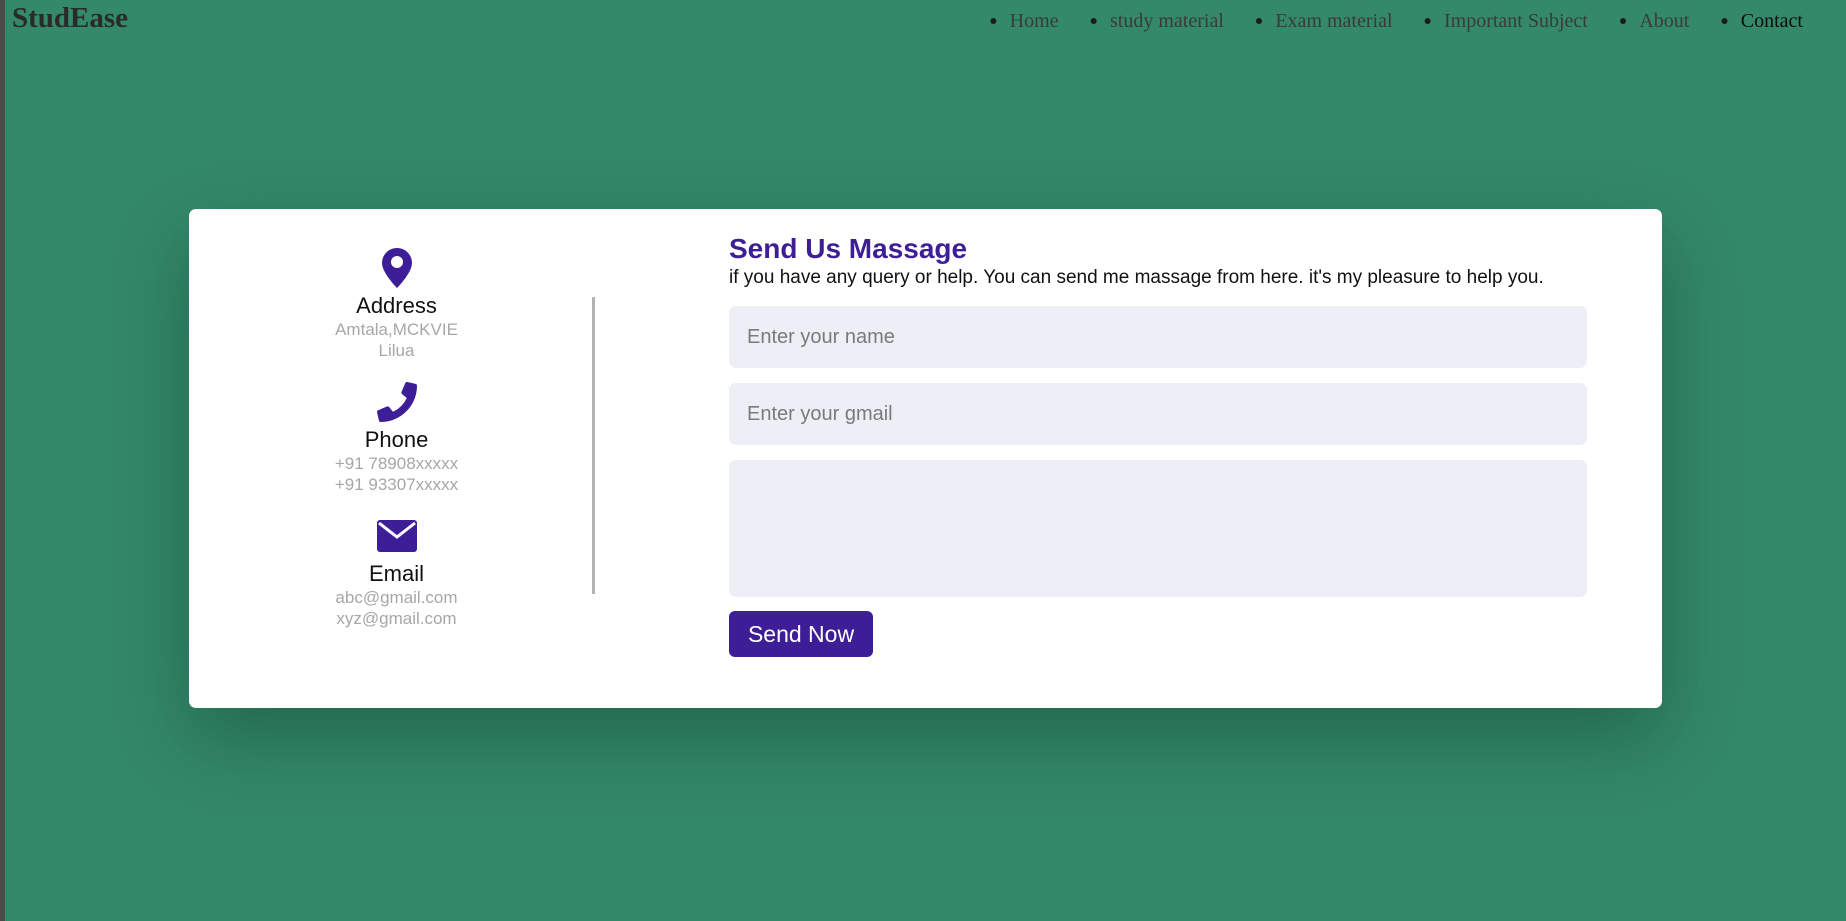 This screenshot has width=1846, height=921. Describe the element at coordinates (593, 445) in the screenshot. I see `vertical-divider` at that location.